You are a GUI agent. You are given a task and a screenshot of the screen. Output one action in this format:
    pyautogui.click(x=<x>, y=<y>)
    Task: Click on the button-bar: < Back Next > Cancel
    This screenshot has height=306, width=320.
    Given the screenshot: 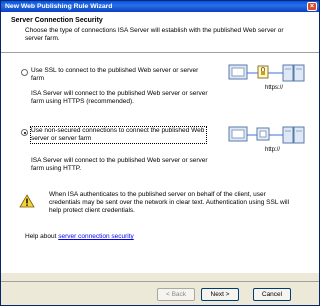 What is the action you would take?
    pyautogui.click(x=160, y=293)
    